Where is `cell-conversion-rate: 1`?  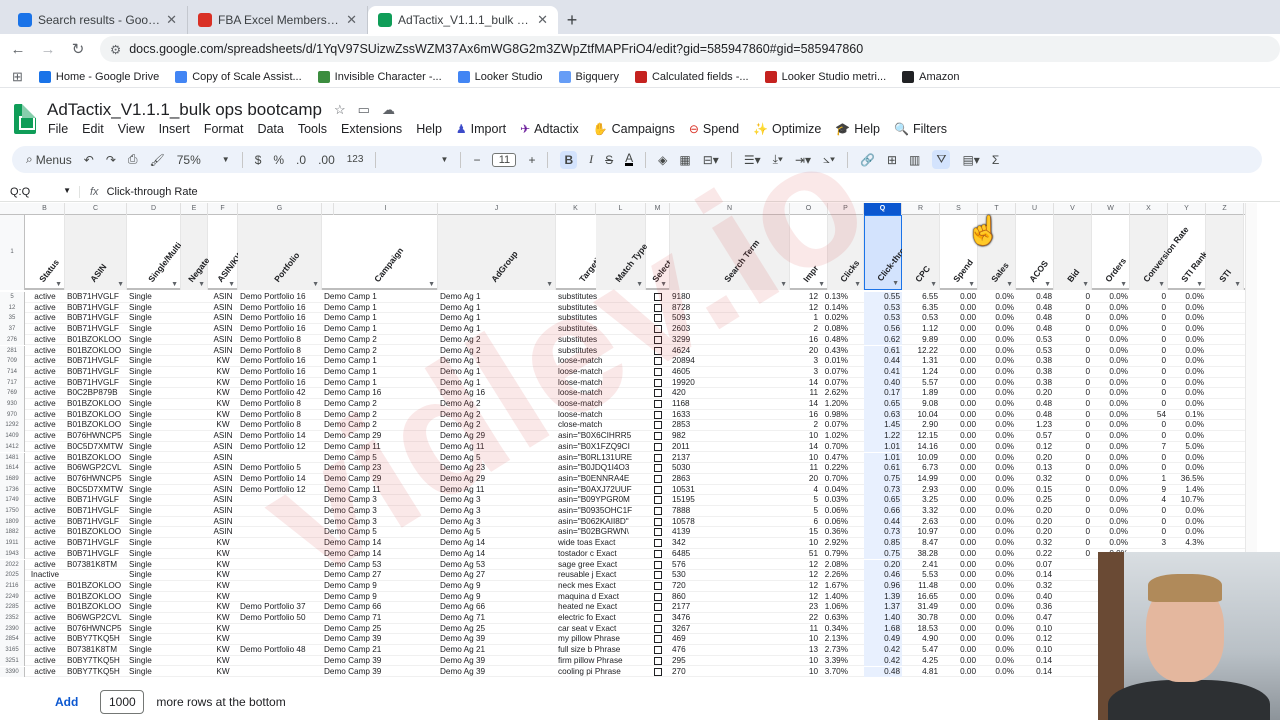 cell-conversion-rate: 1 is located at coordinates (1149, 479).